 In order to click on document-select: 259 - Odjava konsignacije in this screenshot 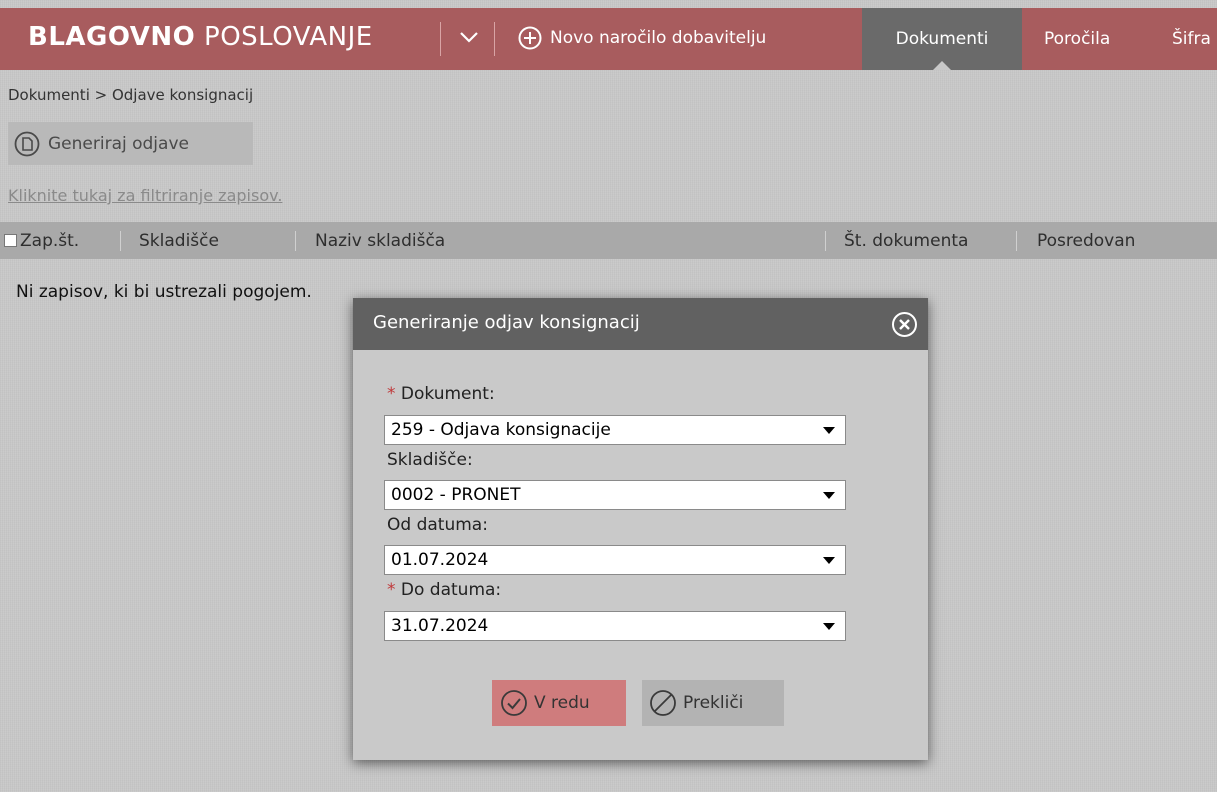, I will do `click(615, 430)`.